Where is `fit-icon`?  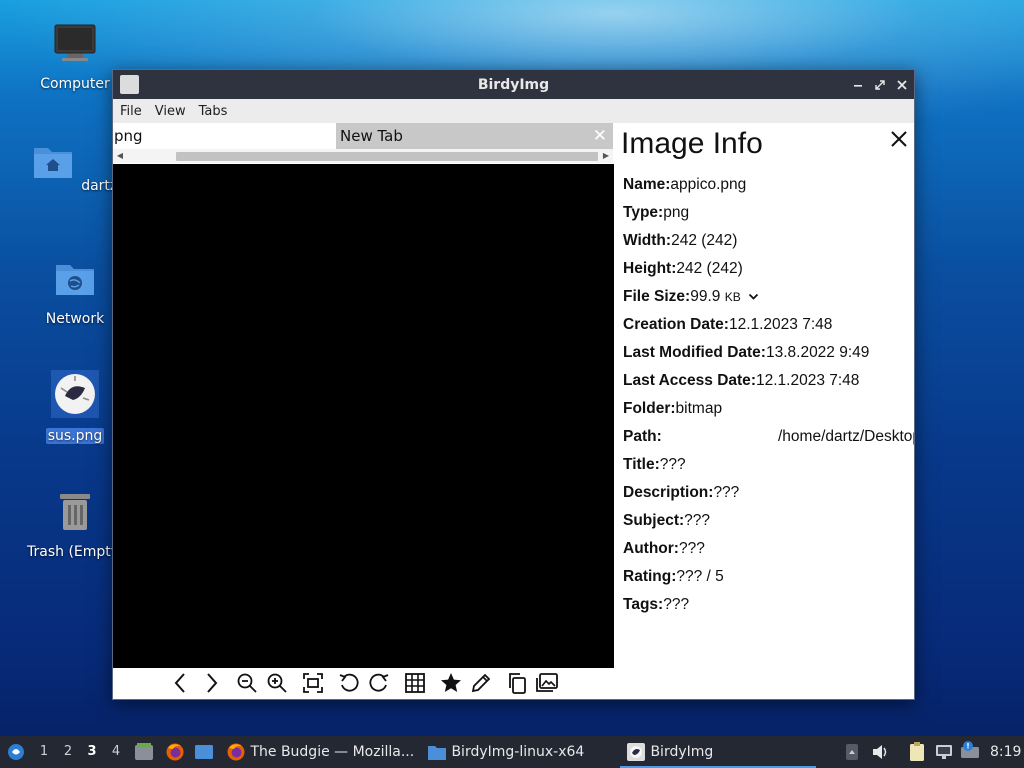 fit-icon is located at coordinates (313, 683).